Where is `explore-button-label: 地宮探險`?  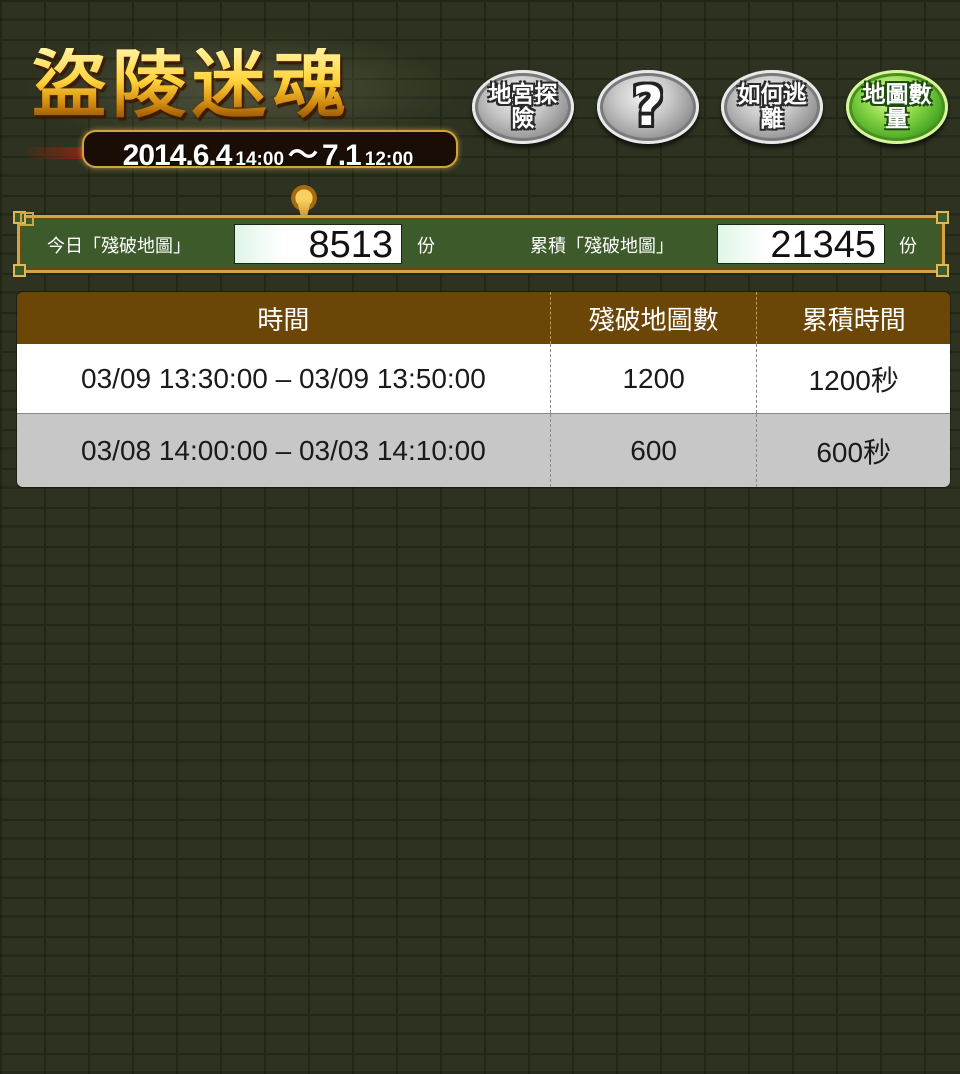
explore-button-label: 地宮探險 is located at coordinates (523, 107).